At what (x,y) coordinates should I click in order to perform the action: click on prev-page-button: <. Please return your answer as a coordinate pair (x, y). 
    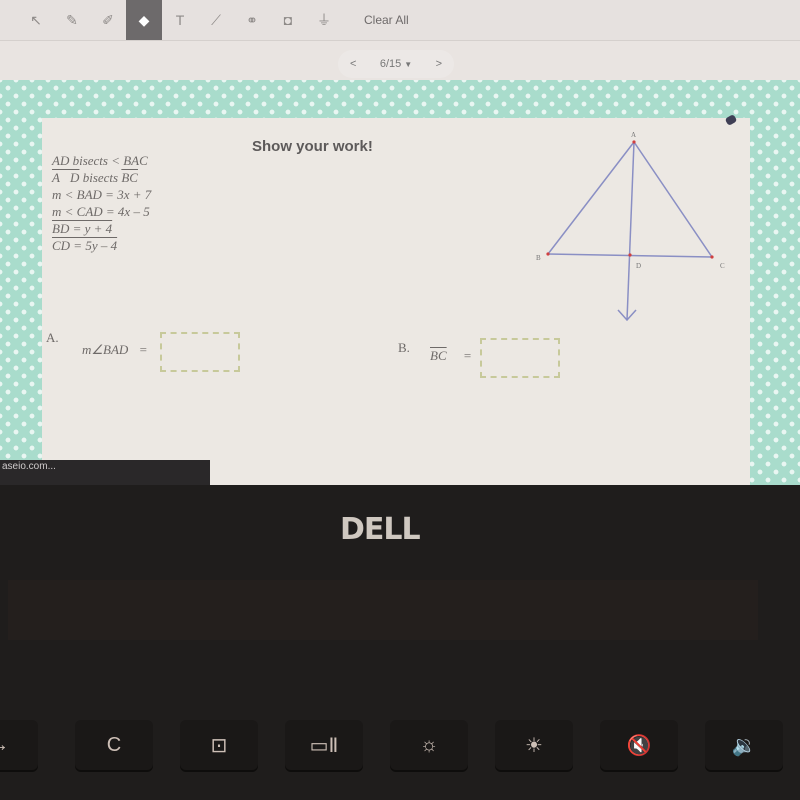
    Looking at the image, I should click on (353, 64).